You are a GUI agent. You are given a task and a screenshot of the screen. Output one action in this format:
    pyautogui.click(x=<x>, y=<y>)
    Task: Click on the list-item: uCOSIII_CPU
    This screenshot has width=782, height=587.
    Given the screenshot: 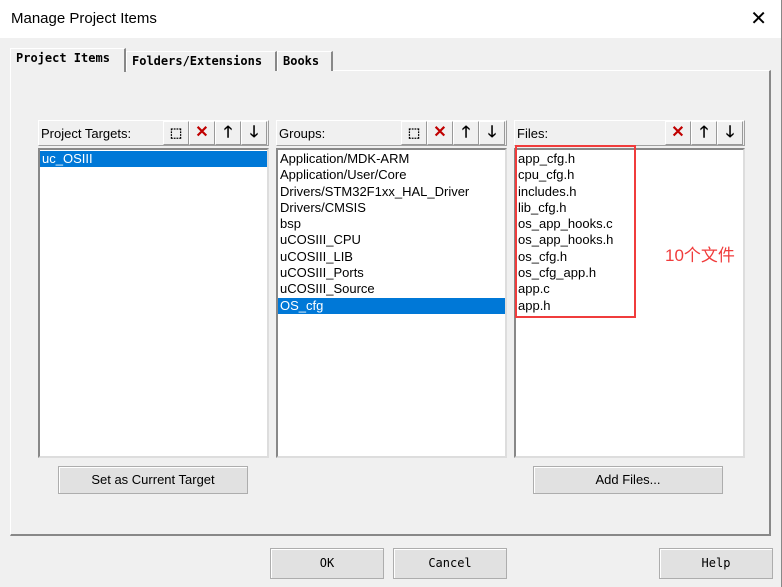 What is the action you would take?
    pyautogui.click(x=391, y=240)
    